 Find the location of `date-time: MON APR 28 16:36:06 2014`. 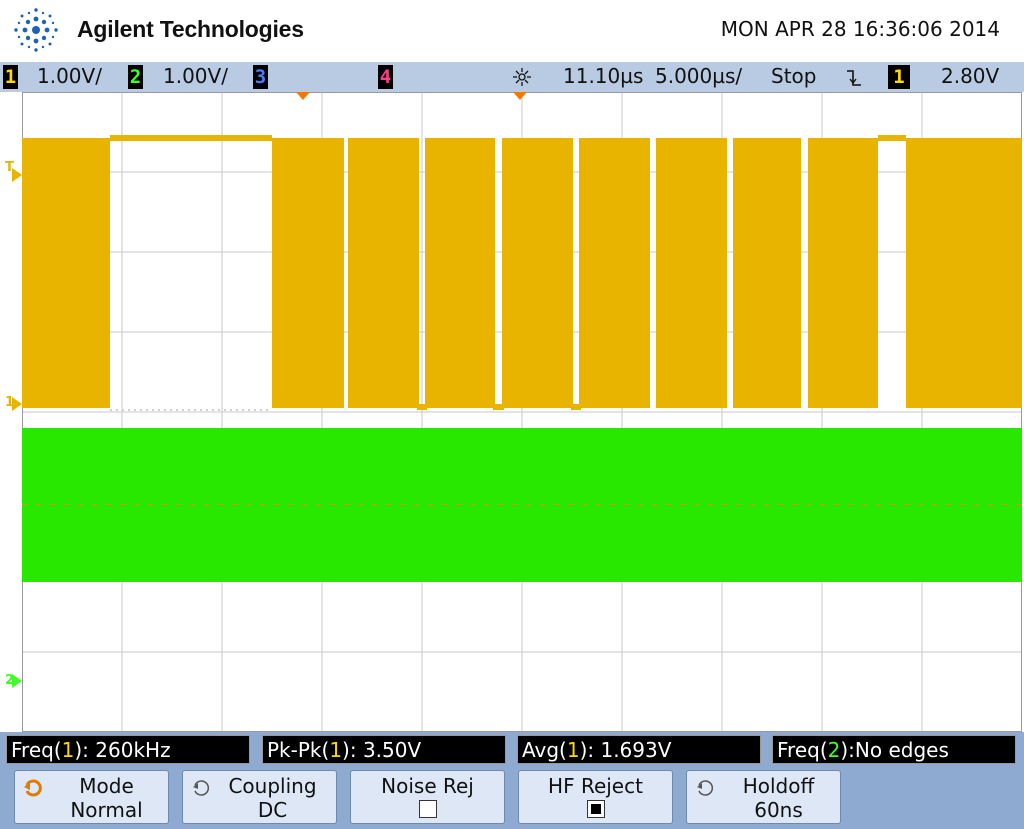

date-time: MON APR 28 16:36:06 2014 is located at coordinates (860, 29).